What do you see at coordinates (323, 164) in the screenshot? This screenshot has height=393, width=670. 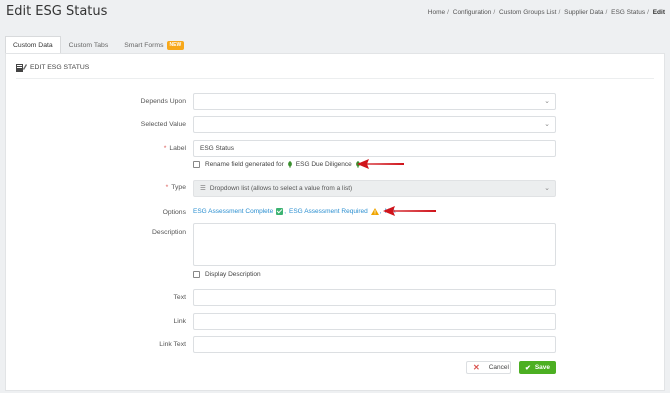 I see `rename-field-entity: ESG Due Diligence` at bounding box center [323, 164].